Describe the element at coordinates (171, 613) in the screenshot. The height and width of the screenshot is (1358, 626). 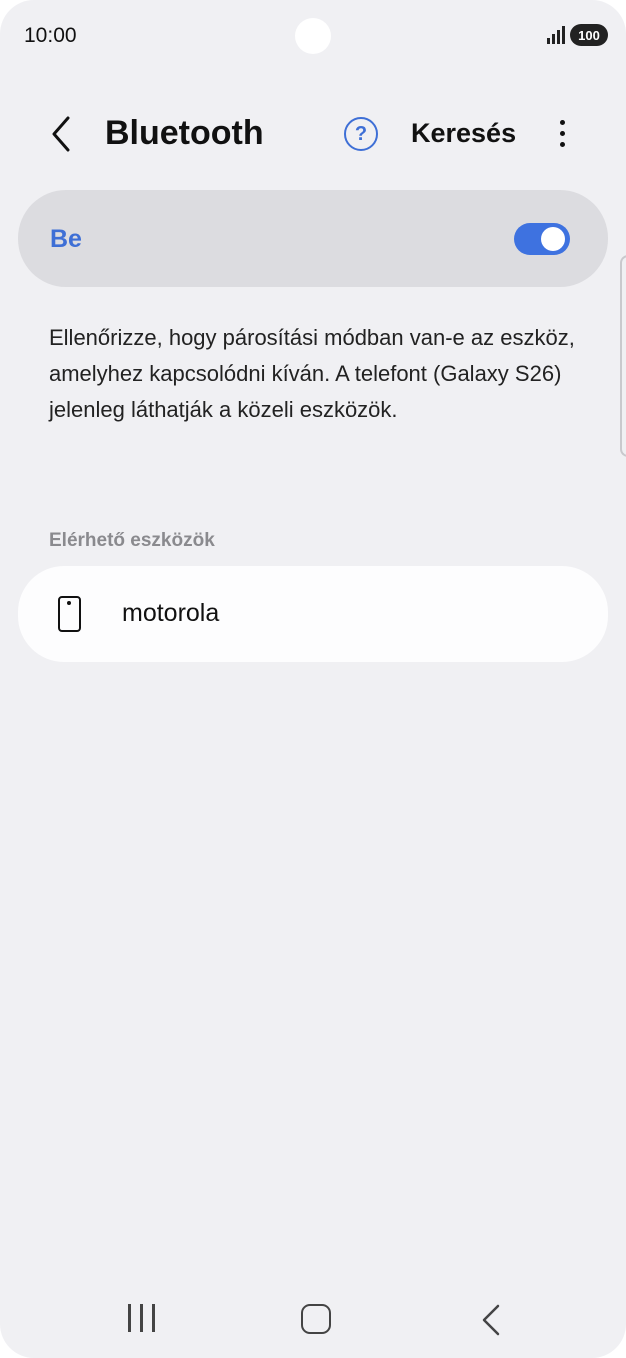
I see `device-name: motorola` at that location.